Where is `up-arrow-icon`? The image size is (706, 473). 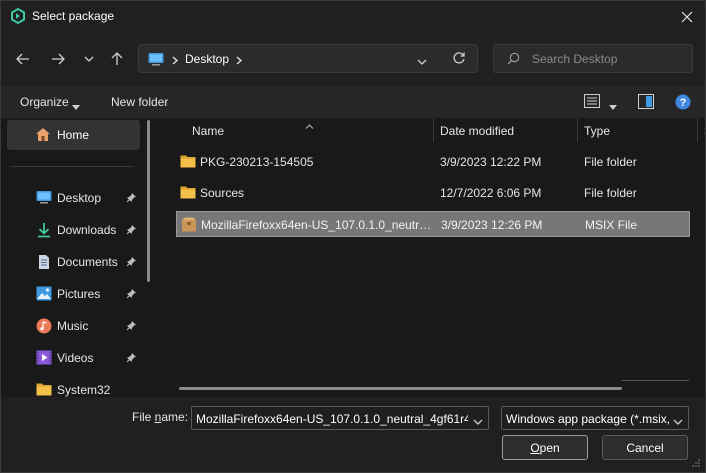 up-arrow-icon is located at coordinates (117, 58).